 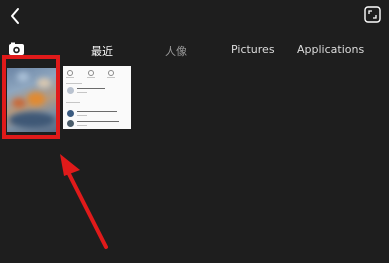 What do you see at coordinates (330, 49) in the screenshot?
I see `tab-applications: Applications` at bounding box center [330, 49].